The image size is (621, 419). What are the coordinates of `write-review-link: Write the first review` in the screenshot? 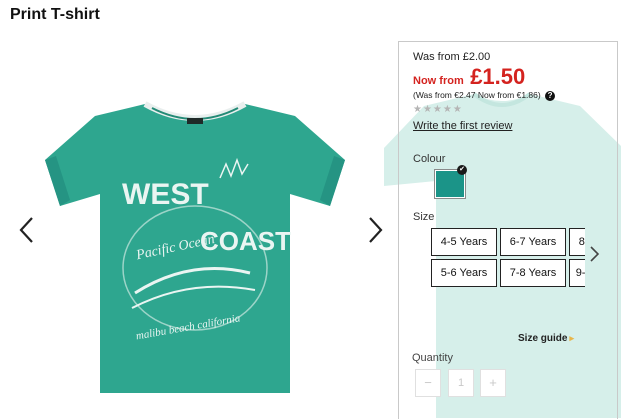 It's located at (462, 126).